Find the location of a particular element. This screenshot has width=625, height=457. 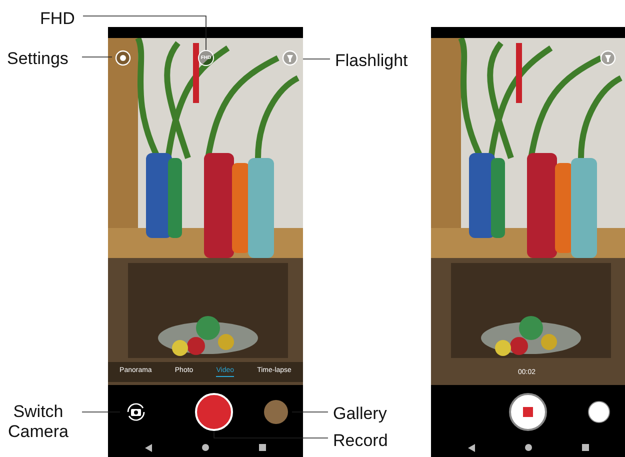

callout-label: FHD is located at coordinates (57, 19).